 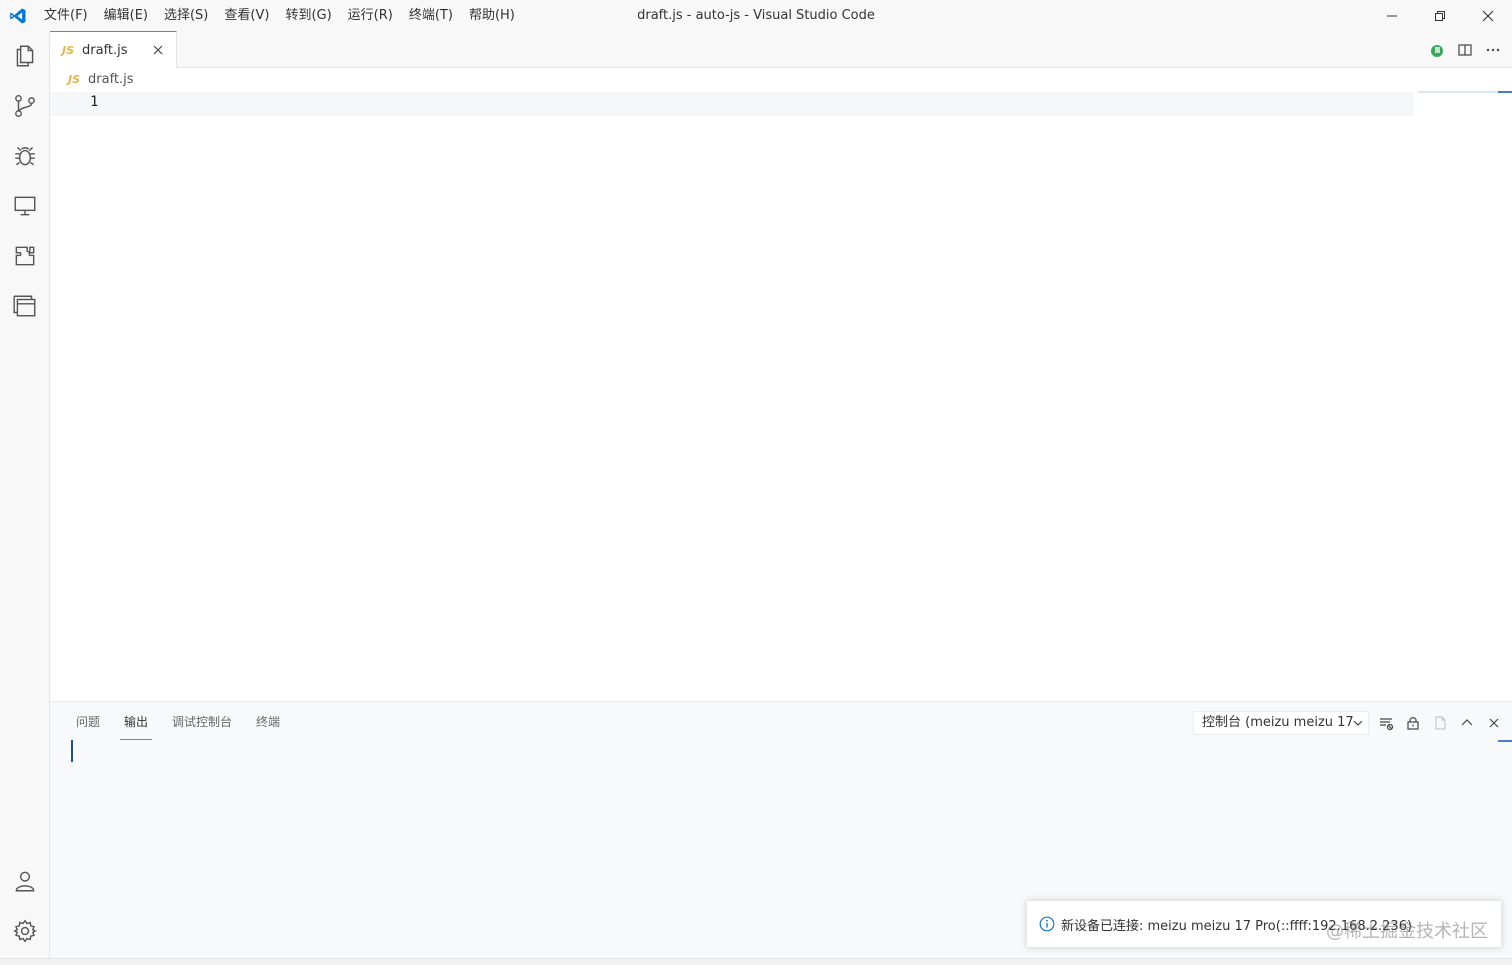 I want to click on activity-run-debug, so click(x=25, y=156).